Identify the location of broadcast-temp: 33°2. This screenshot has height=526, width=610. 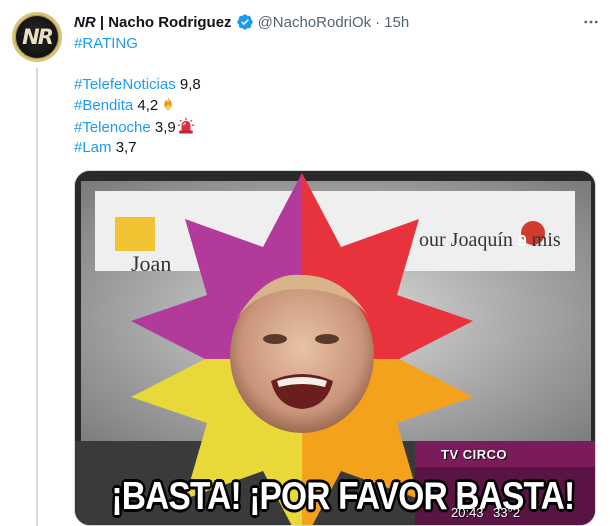
(507, 512).